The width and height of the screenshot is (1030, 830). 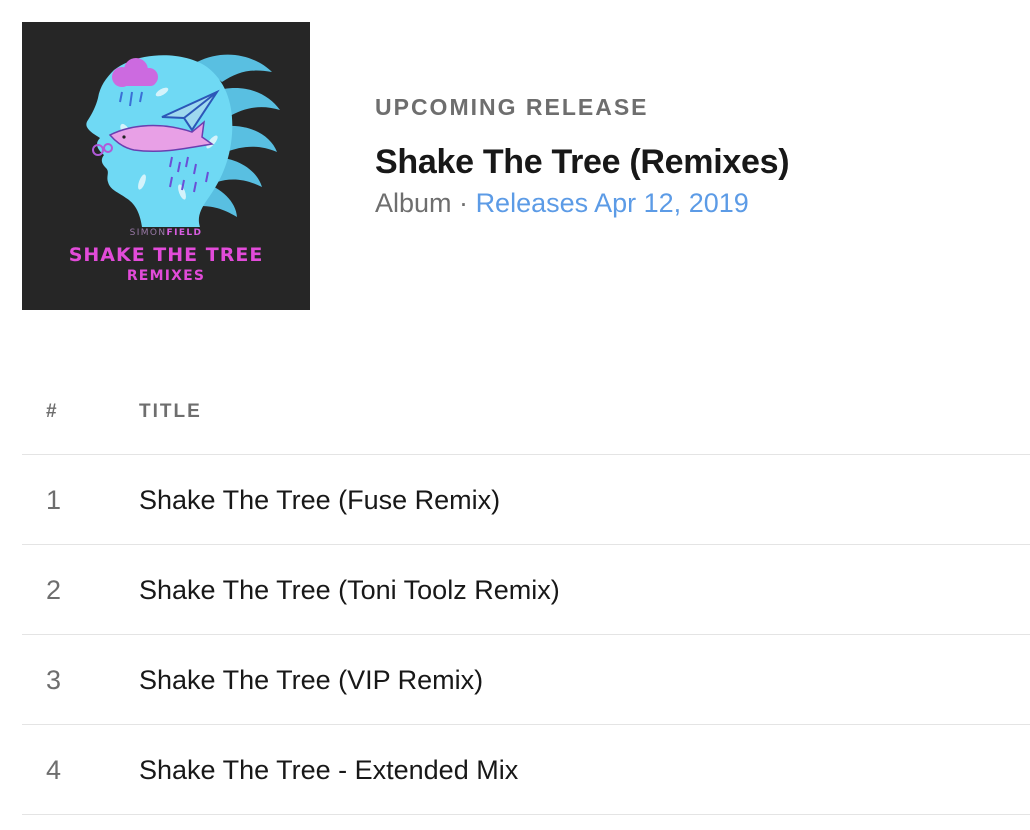 I want to click on track-title: Shake The Tree (Toni Toolz Remix), so click(x=349, y=590).